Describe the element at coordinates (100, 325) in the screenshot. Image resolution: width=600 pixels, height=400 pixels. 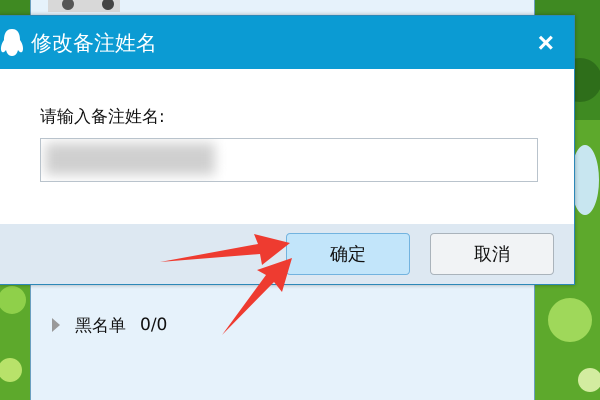
I see `group-name: 黑名单` at that location.